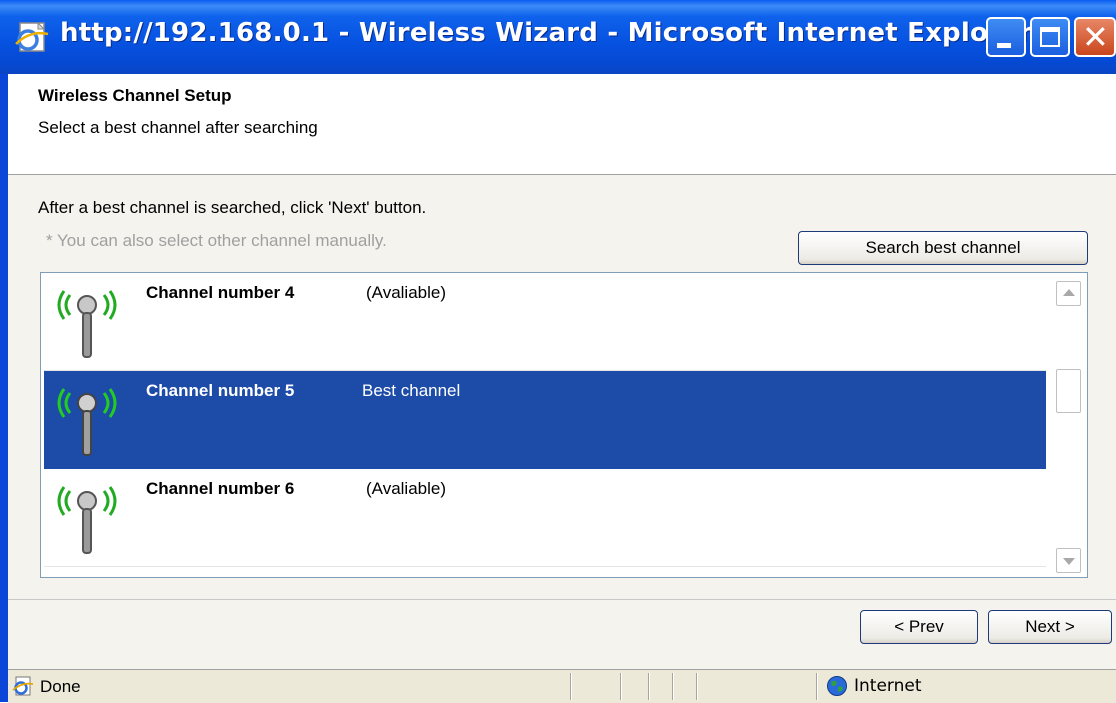 The width and height of the screenshot is (1116, 703). I want to click on globe-icon, so click(837, 686).